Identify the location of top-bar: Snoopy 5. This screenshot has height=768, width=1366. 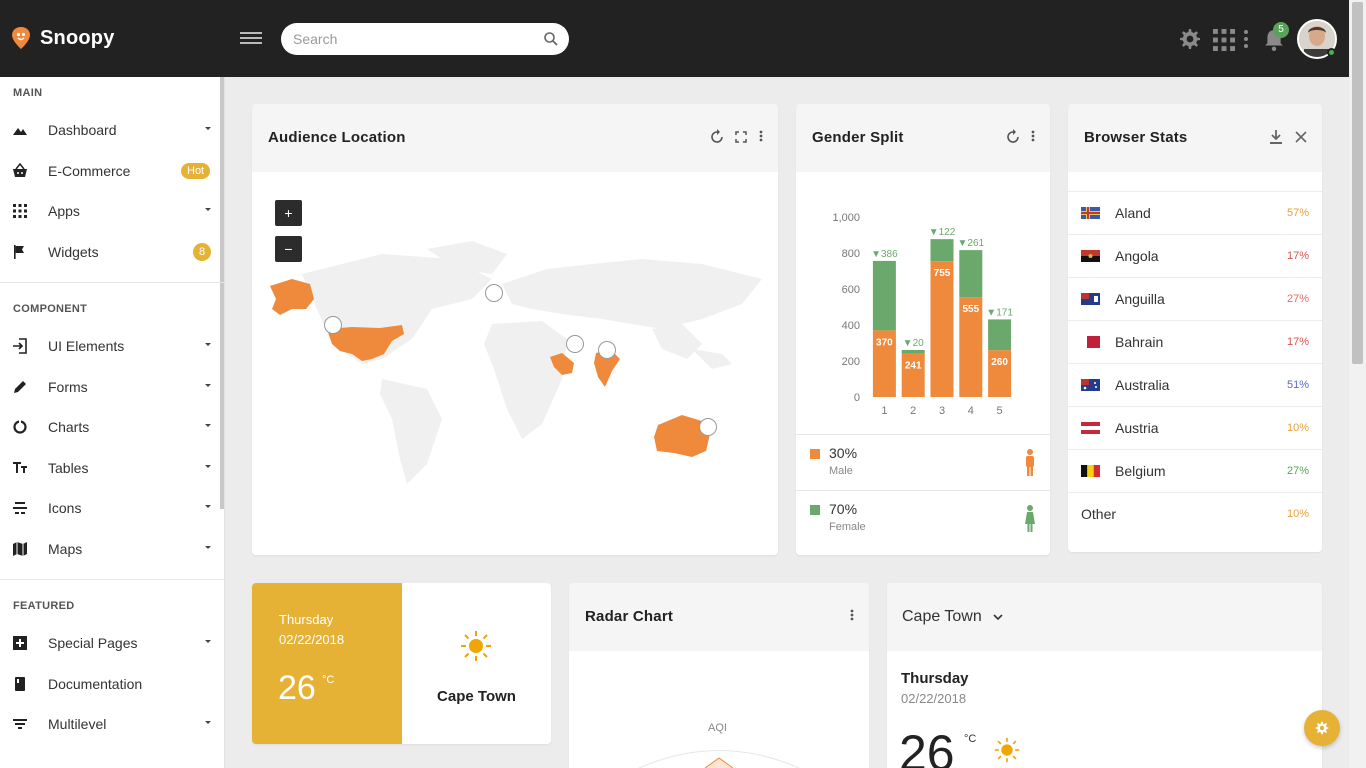
(683, 38).